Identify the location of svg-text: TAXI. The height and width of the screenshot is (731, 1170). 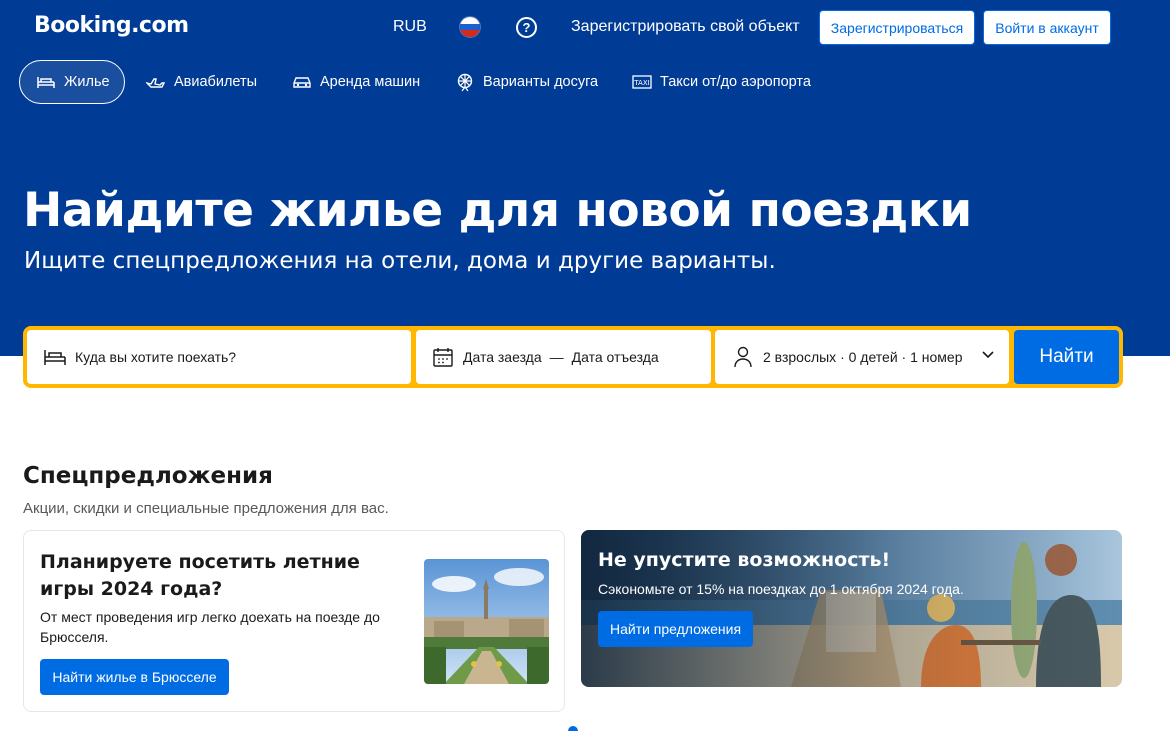
(641, 83).